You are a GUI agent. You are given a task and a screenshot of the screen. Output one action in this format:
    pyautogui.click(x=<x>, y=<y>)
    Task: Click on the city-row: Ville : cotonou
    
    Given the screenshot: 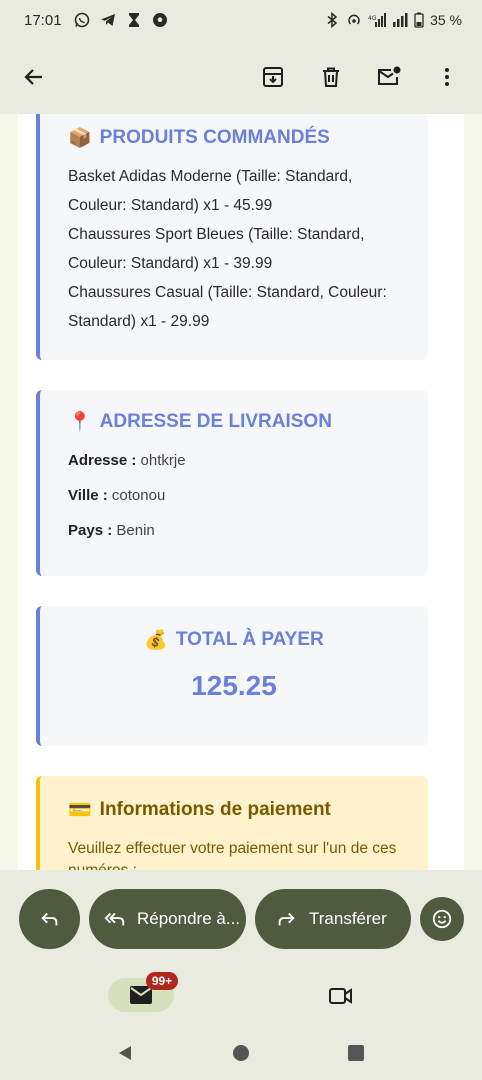 What is the action you would take?
    pyautogui.click(x=116, y=495)
    